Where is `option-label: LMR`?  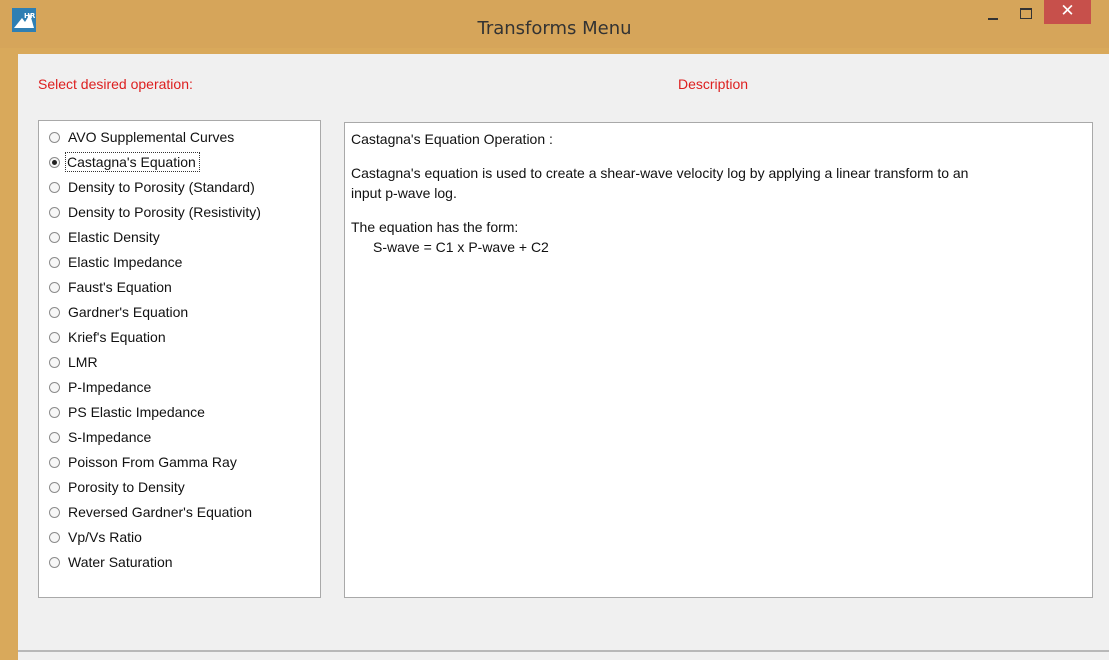
option-label: LMR is located at coordinates (83, 362).